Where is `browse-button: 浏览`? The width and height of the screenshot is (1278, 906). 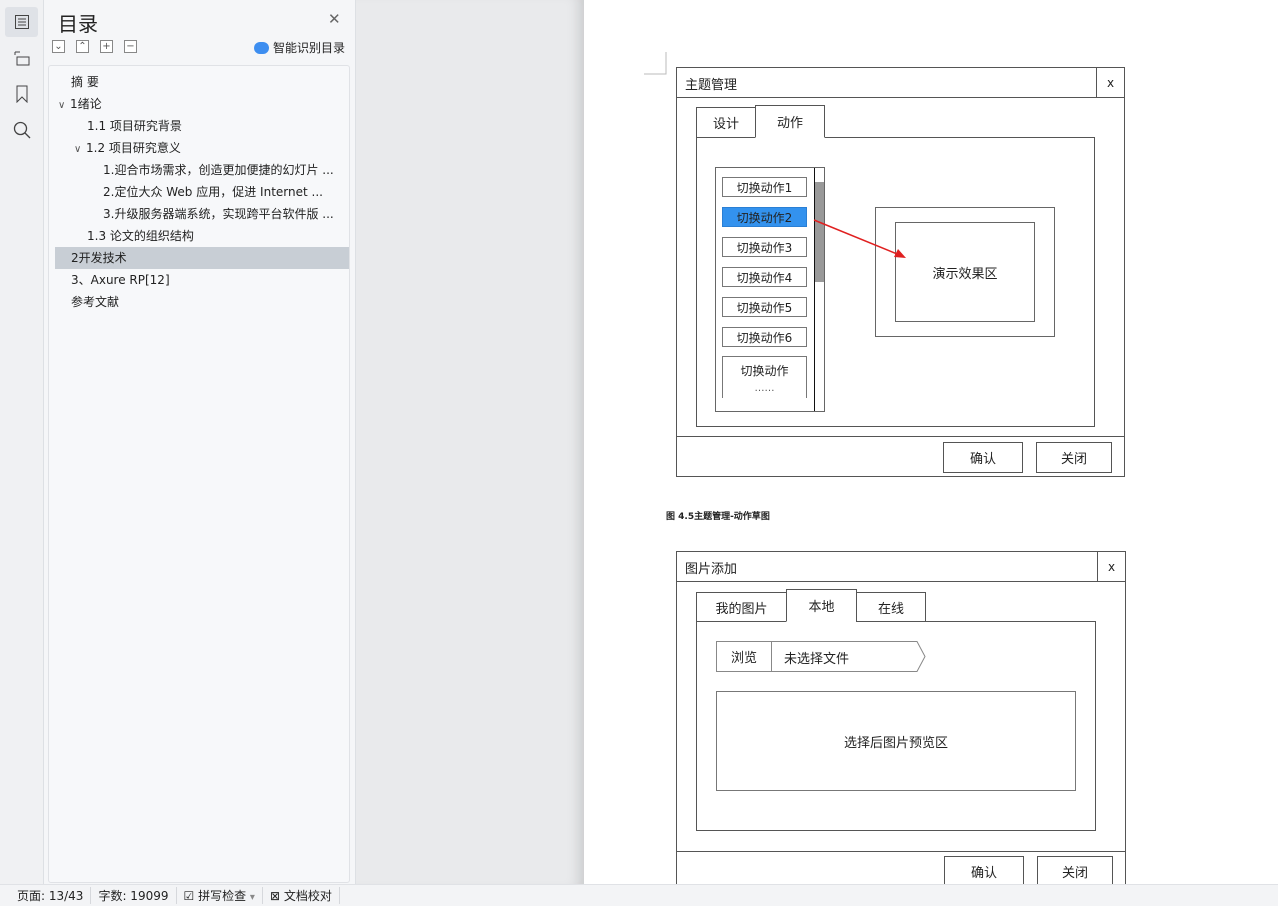 browse-button: 浏览 is located at coordinates (744, 656).